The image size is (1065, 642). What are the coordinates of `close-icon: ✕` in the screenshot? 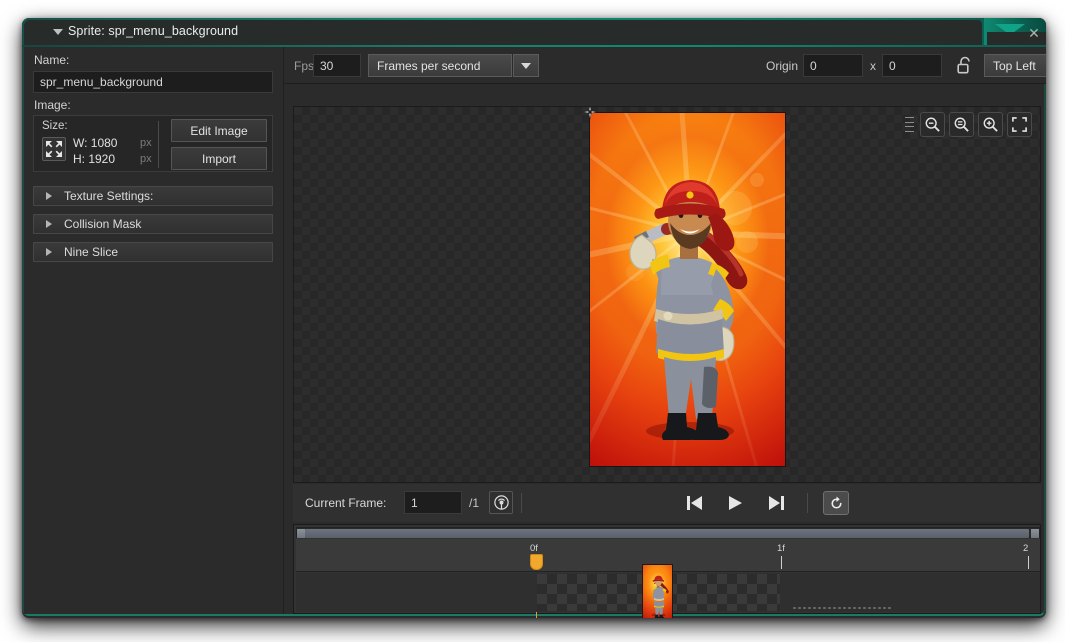 It's located at (1034, 33).